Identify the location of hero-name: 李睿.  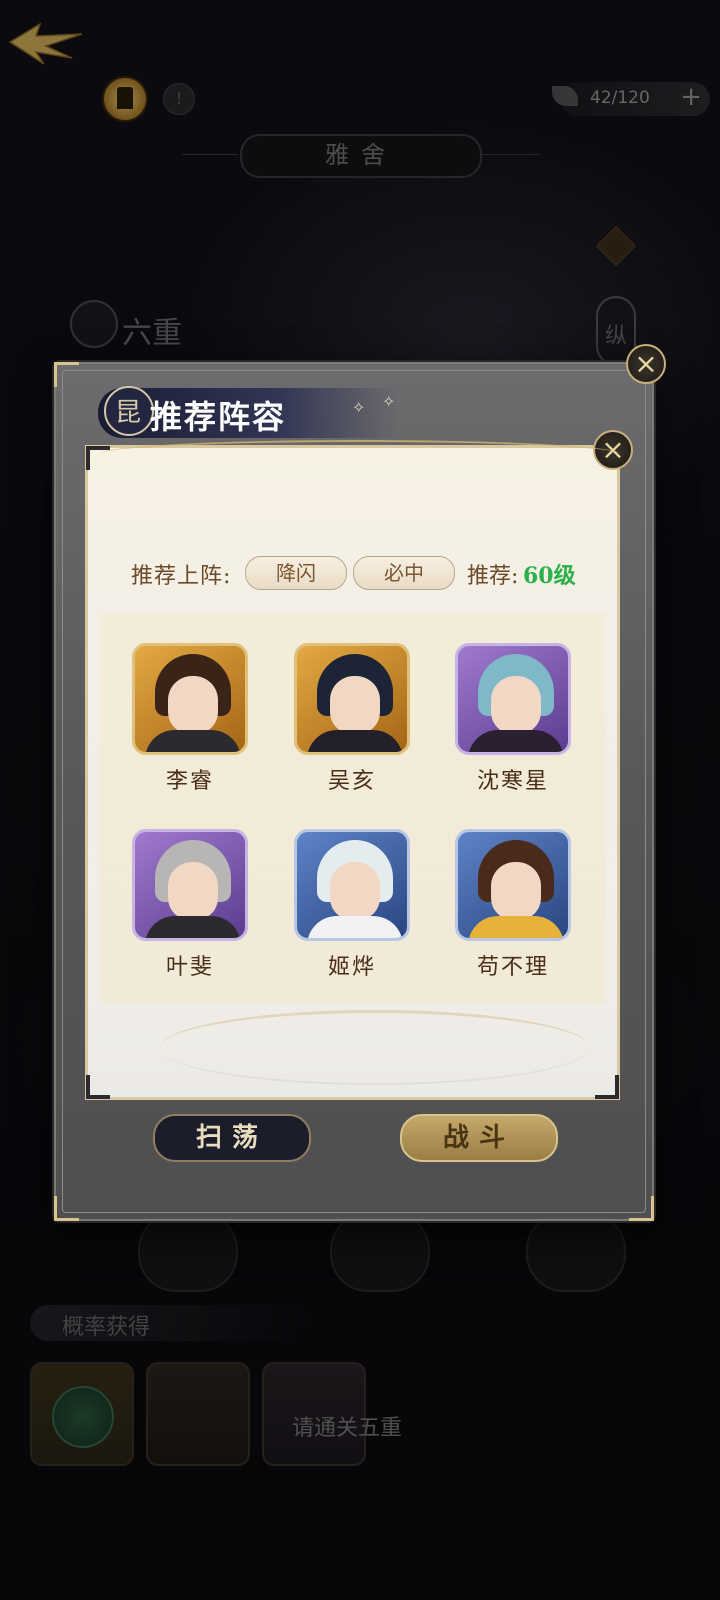
(189, 781).